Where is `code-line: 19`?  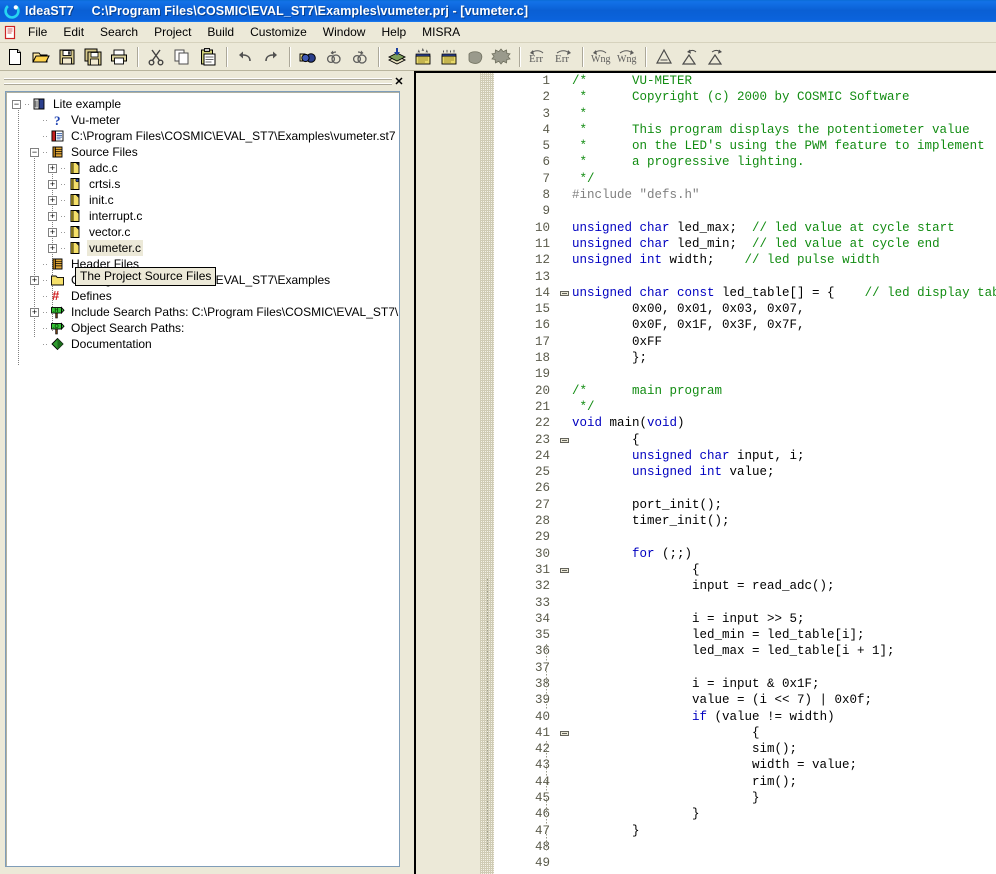 code-line: 19 is located at coordinates (745, 374).